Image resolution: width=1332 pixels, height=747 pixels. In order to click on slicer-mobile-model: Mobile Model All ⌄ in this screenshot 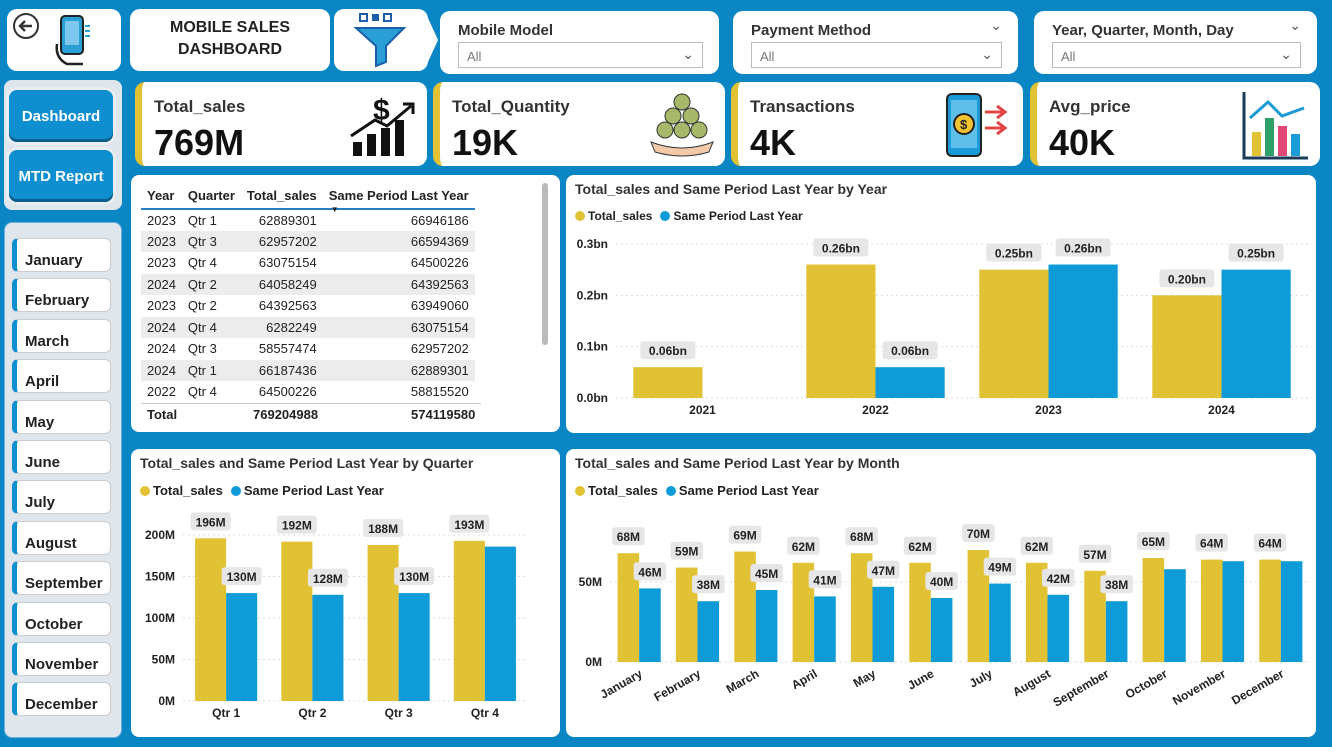, I will do `click(579, 42)`.